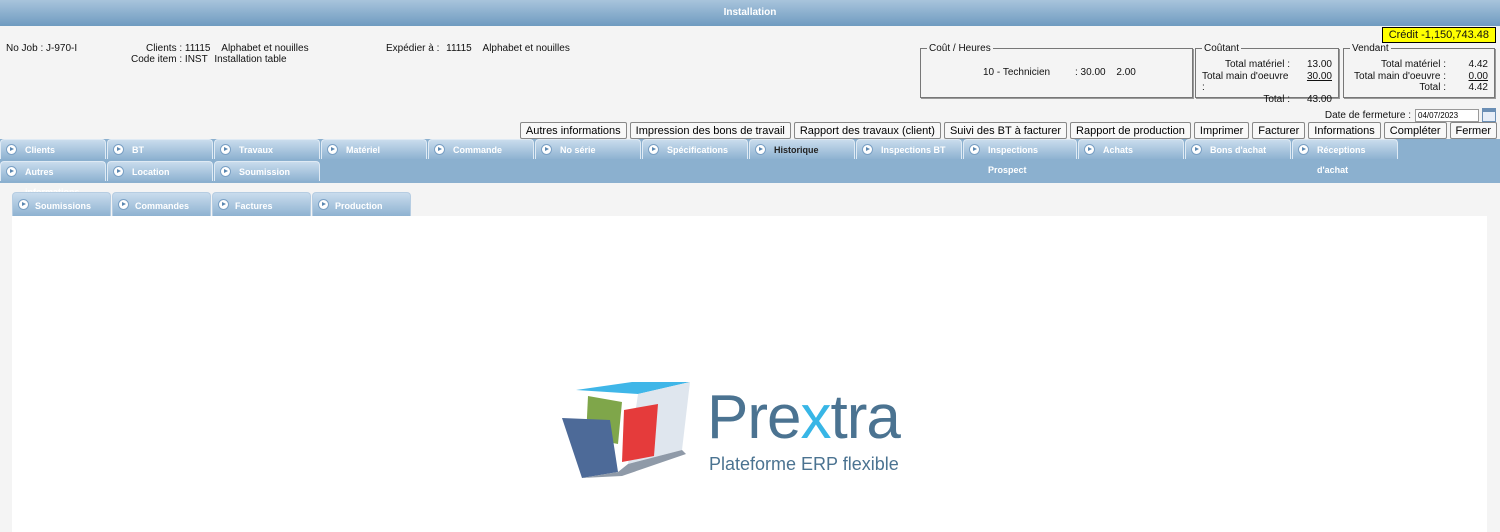  Describe the element at coordinates (1453, 87) in the screenshot. I see `vendant-row: Total : 4.42` at that location.